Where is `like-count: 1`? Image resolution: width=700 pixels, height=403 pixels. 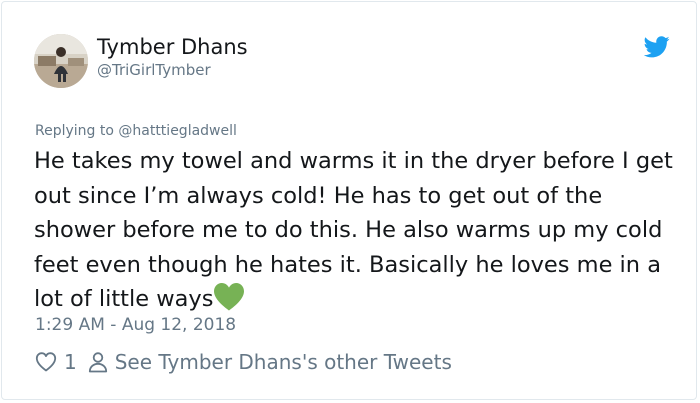
like-count: 1 is located at coordinates (70, 362).